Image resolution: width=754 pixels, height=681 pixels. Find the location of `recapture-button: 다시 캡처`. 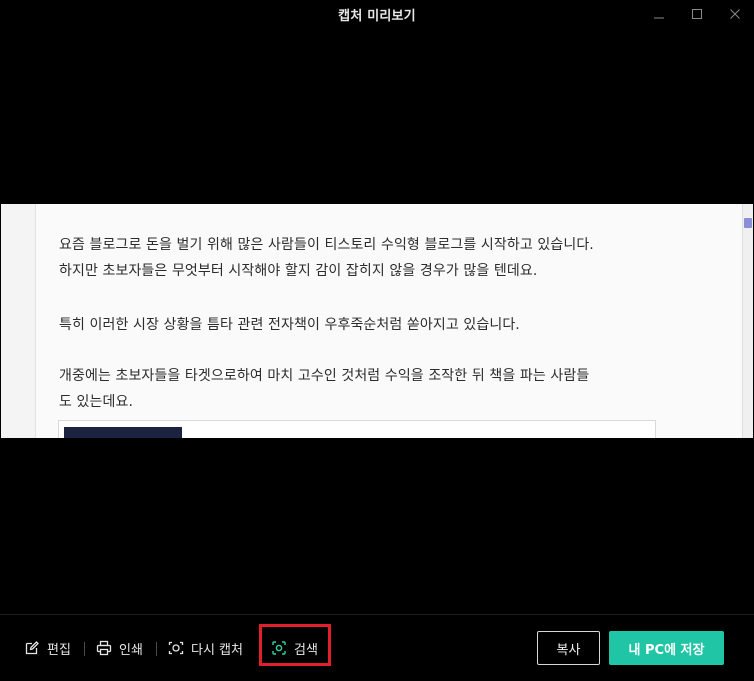

recapture-button: 다시 캡처 is located at coordinates (205, 648).